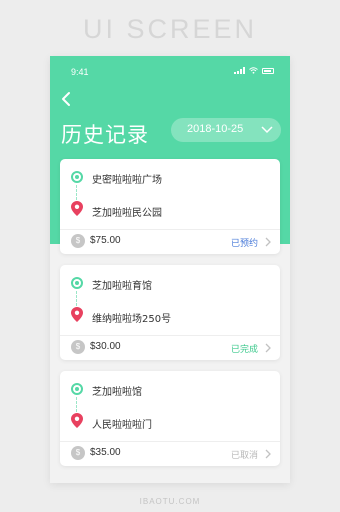  What do you see at coordinates (170, 206) in the screenshot?
I see `order-card: 史密啦啦啦广场 芝加啦啦民公园 $ $75.00 已预约` at bounding box center [170, 206].